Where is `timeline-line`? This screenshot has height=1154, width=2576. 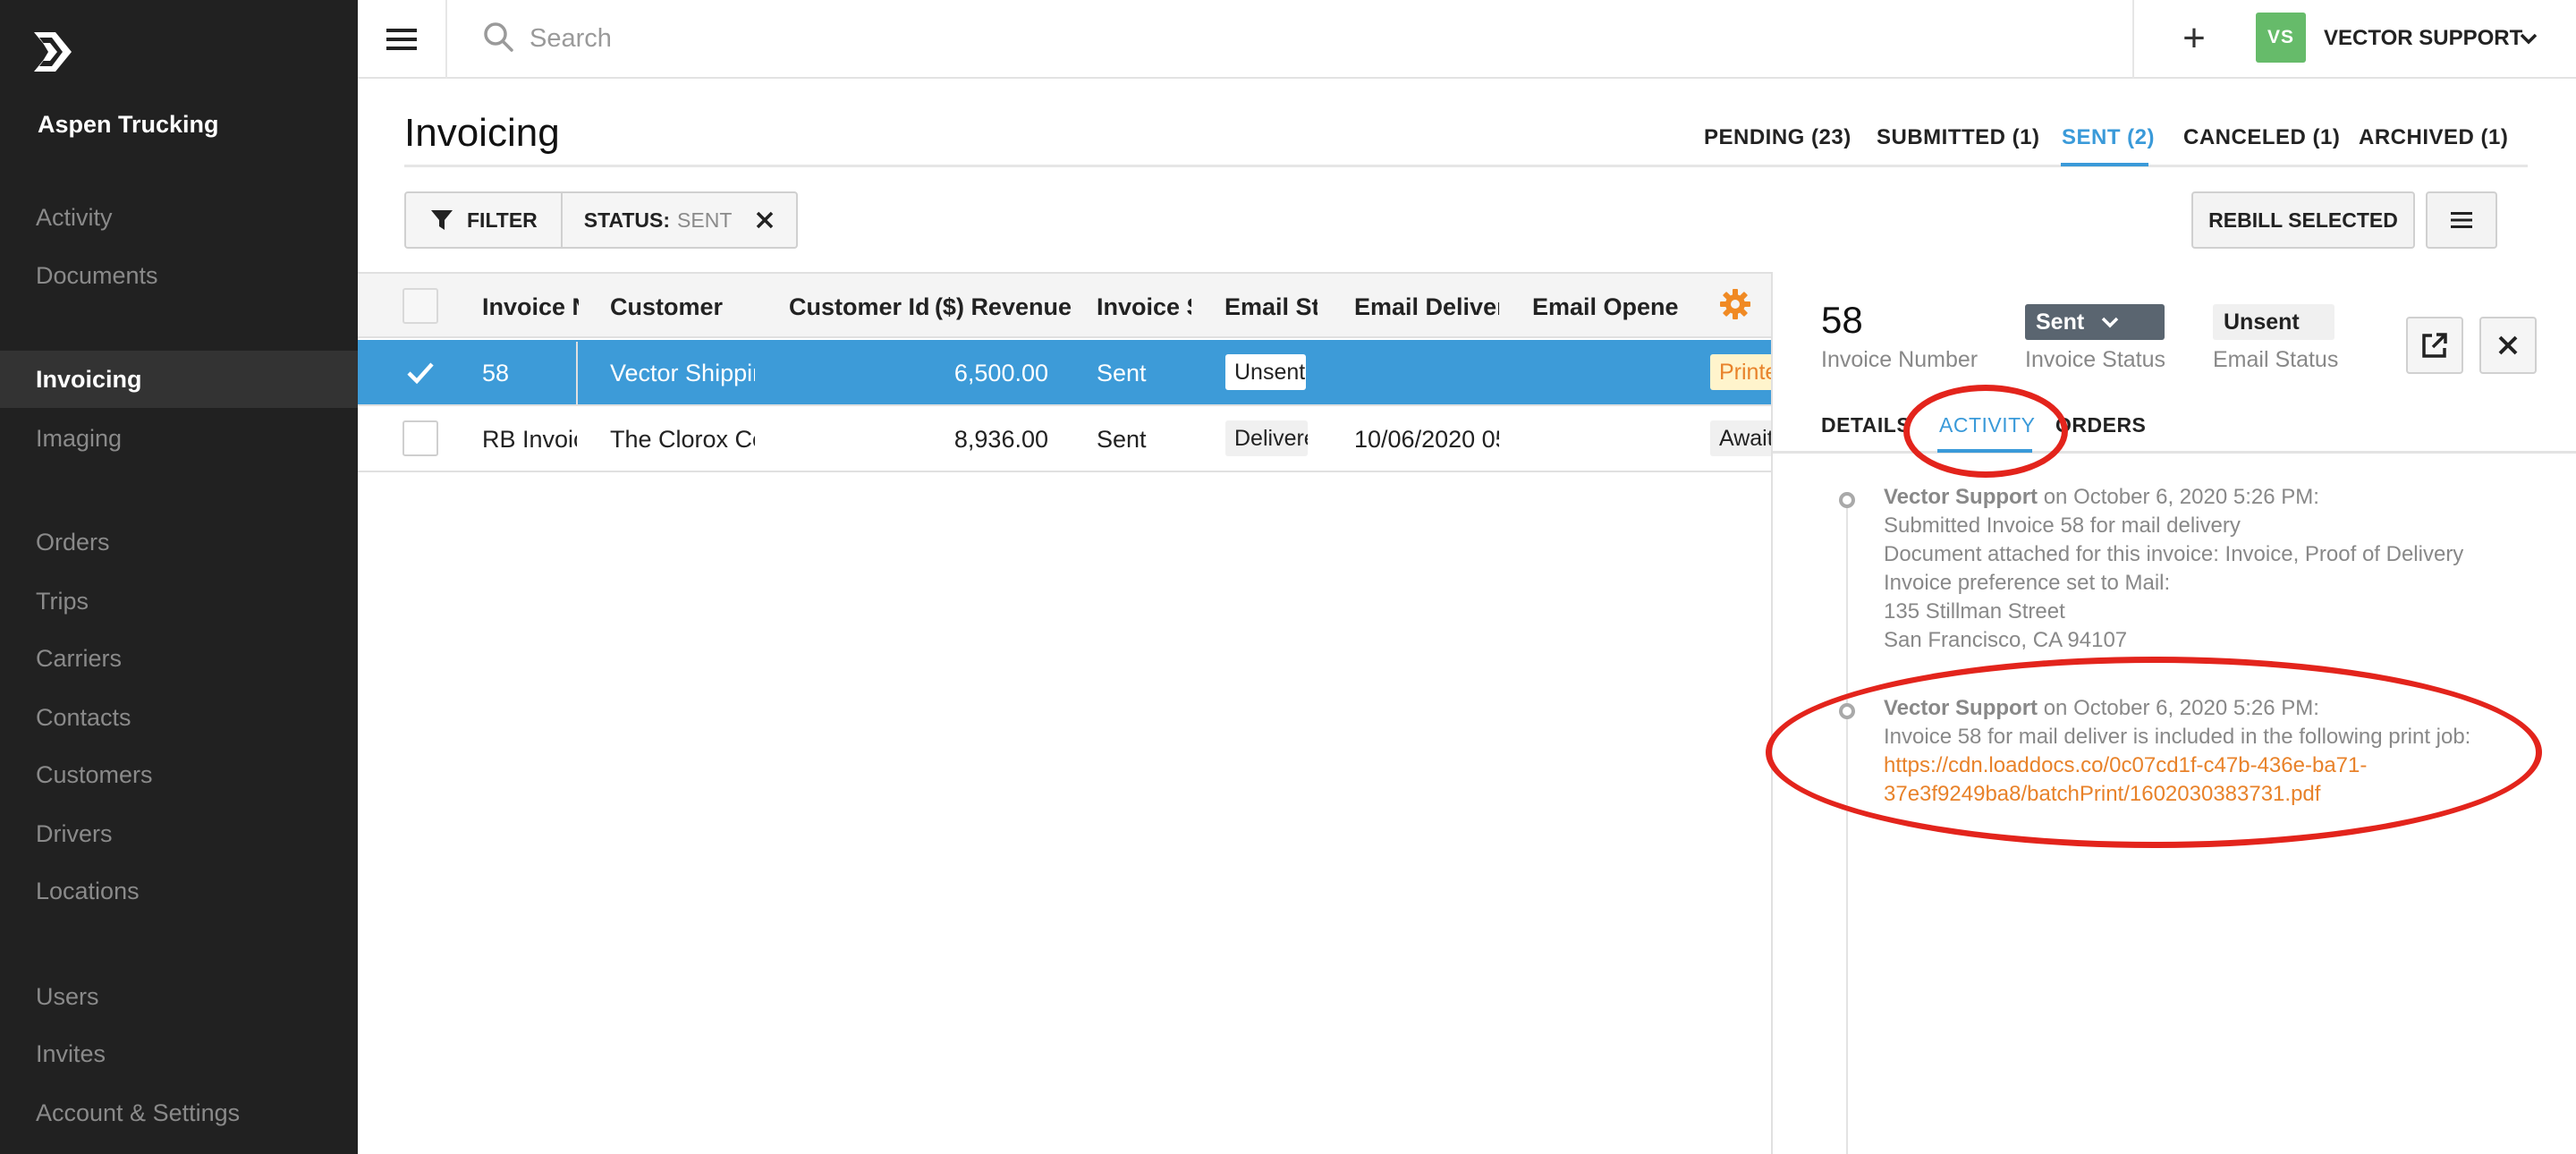
timeline-line is located at coordinates (1847, 825).